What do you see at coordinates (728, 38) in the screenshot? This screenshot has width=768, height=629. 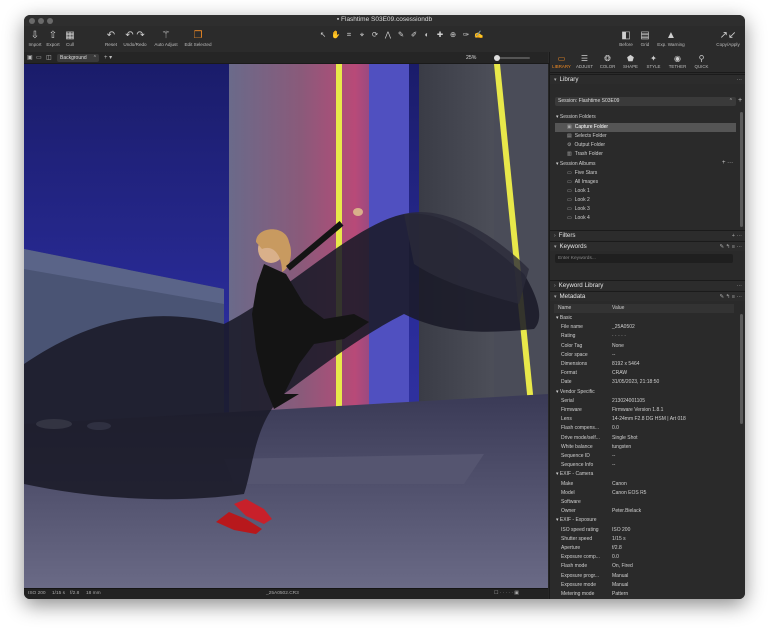 I see `copy-apply-button: ↗↙ Copy/Apply` at bounding box center [728, 38].